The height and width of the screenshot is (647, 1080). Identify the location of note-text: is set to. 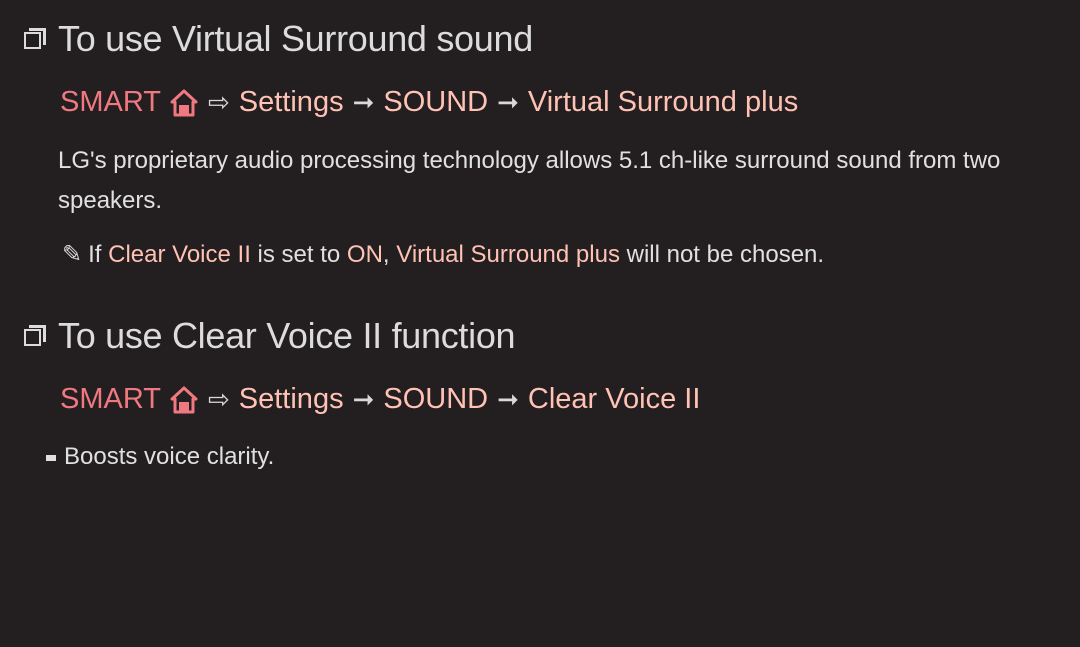
(298, 254).